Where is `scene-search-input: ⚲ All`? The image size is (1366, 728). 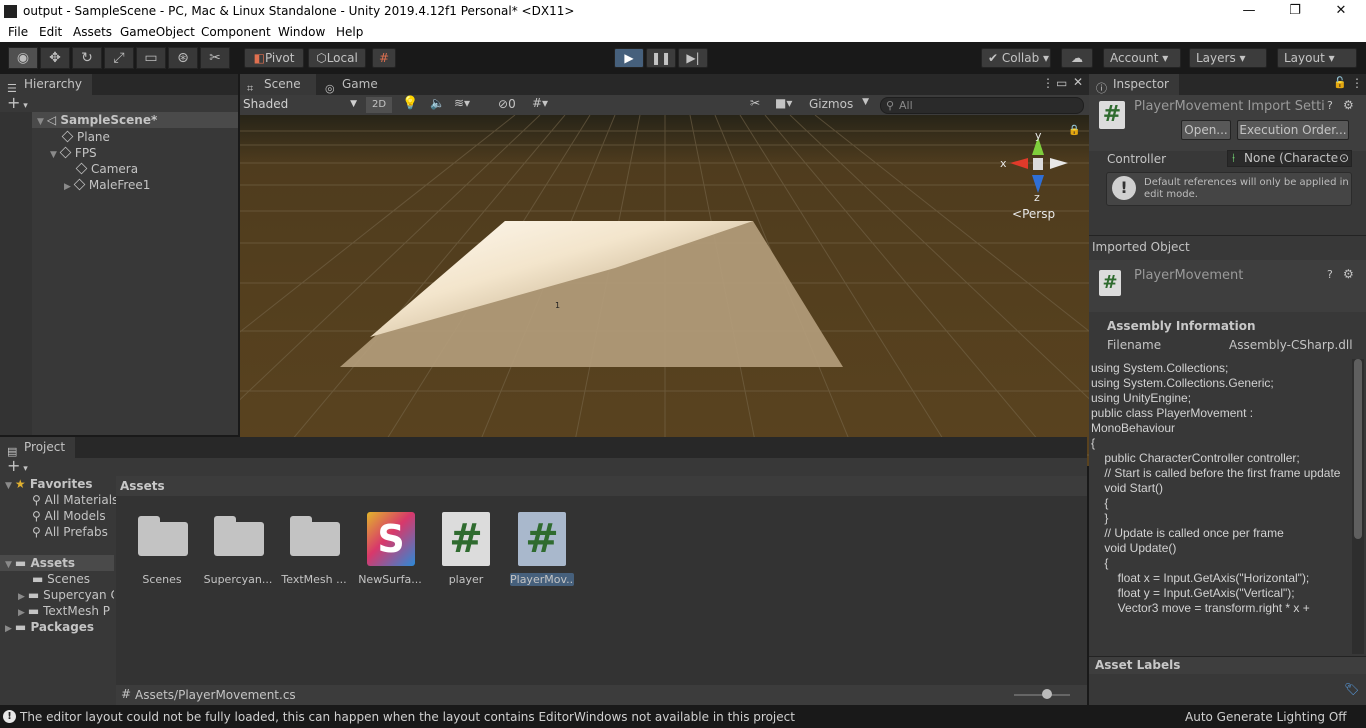
scene-search-input: ⚲ All is located at coordinates (982, 105).